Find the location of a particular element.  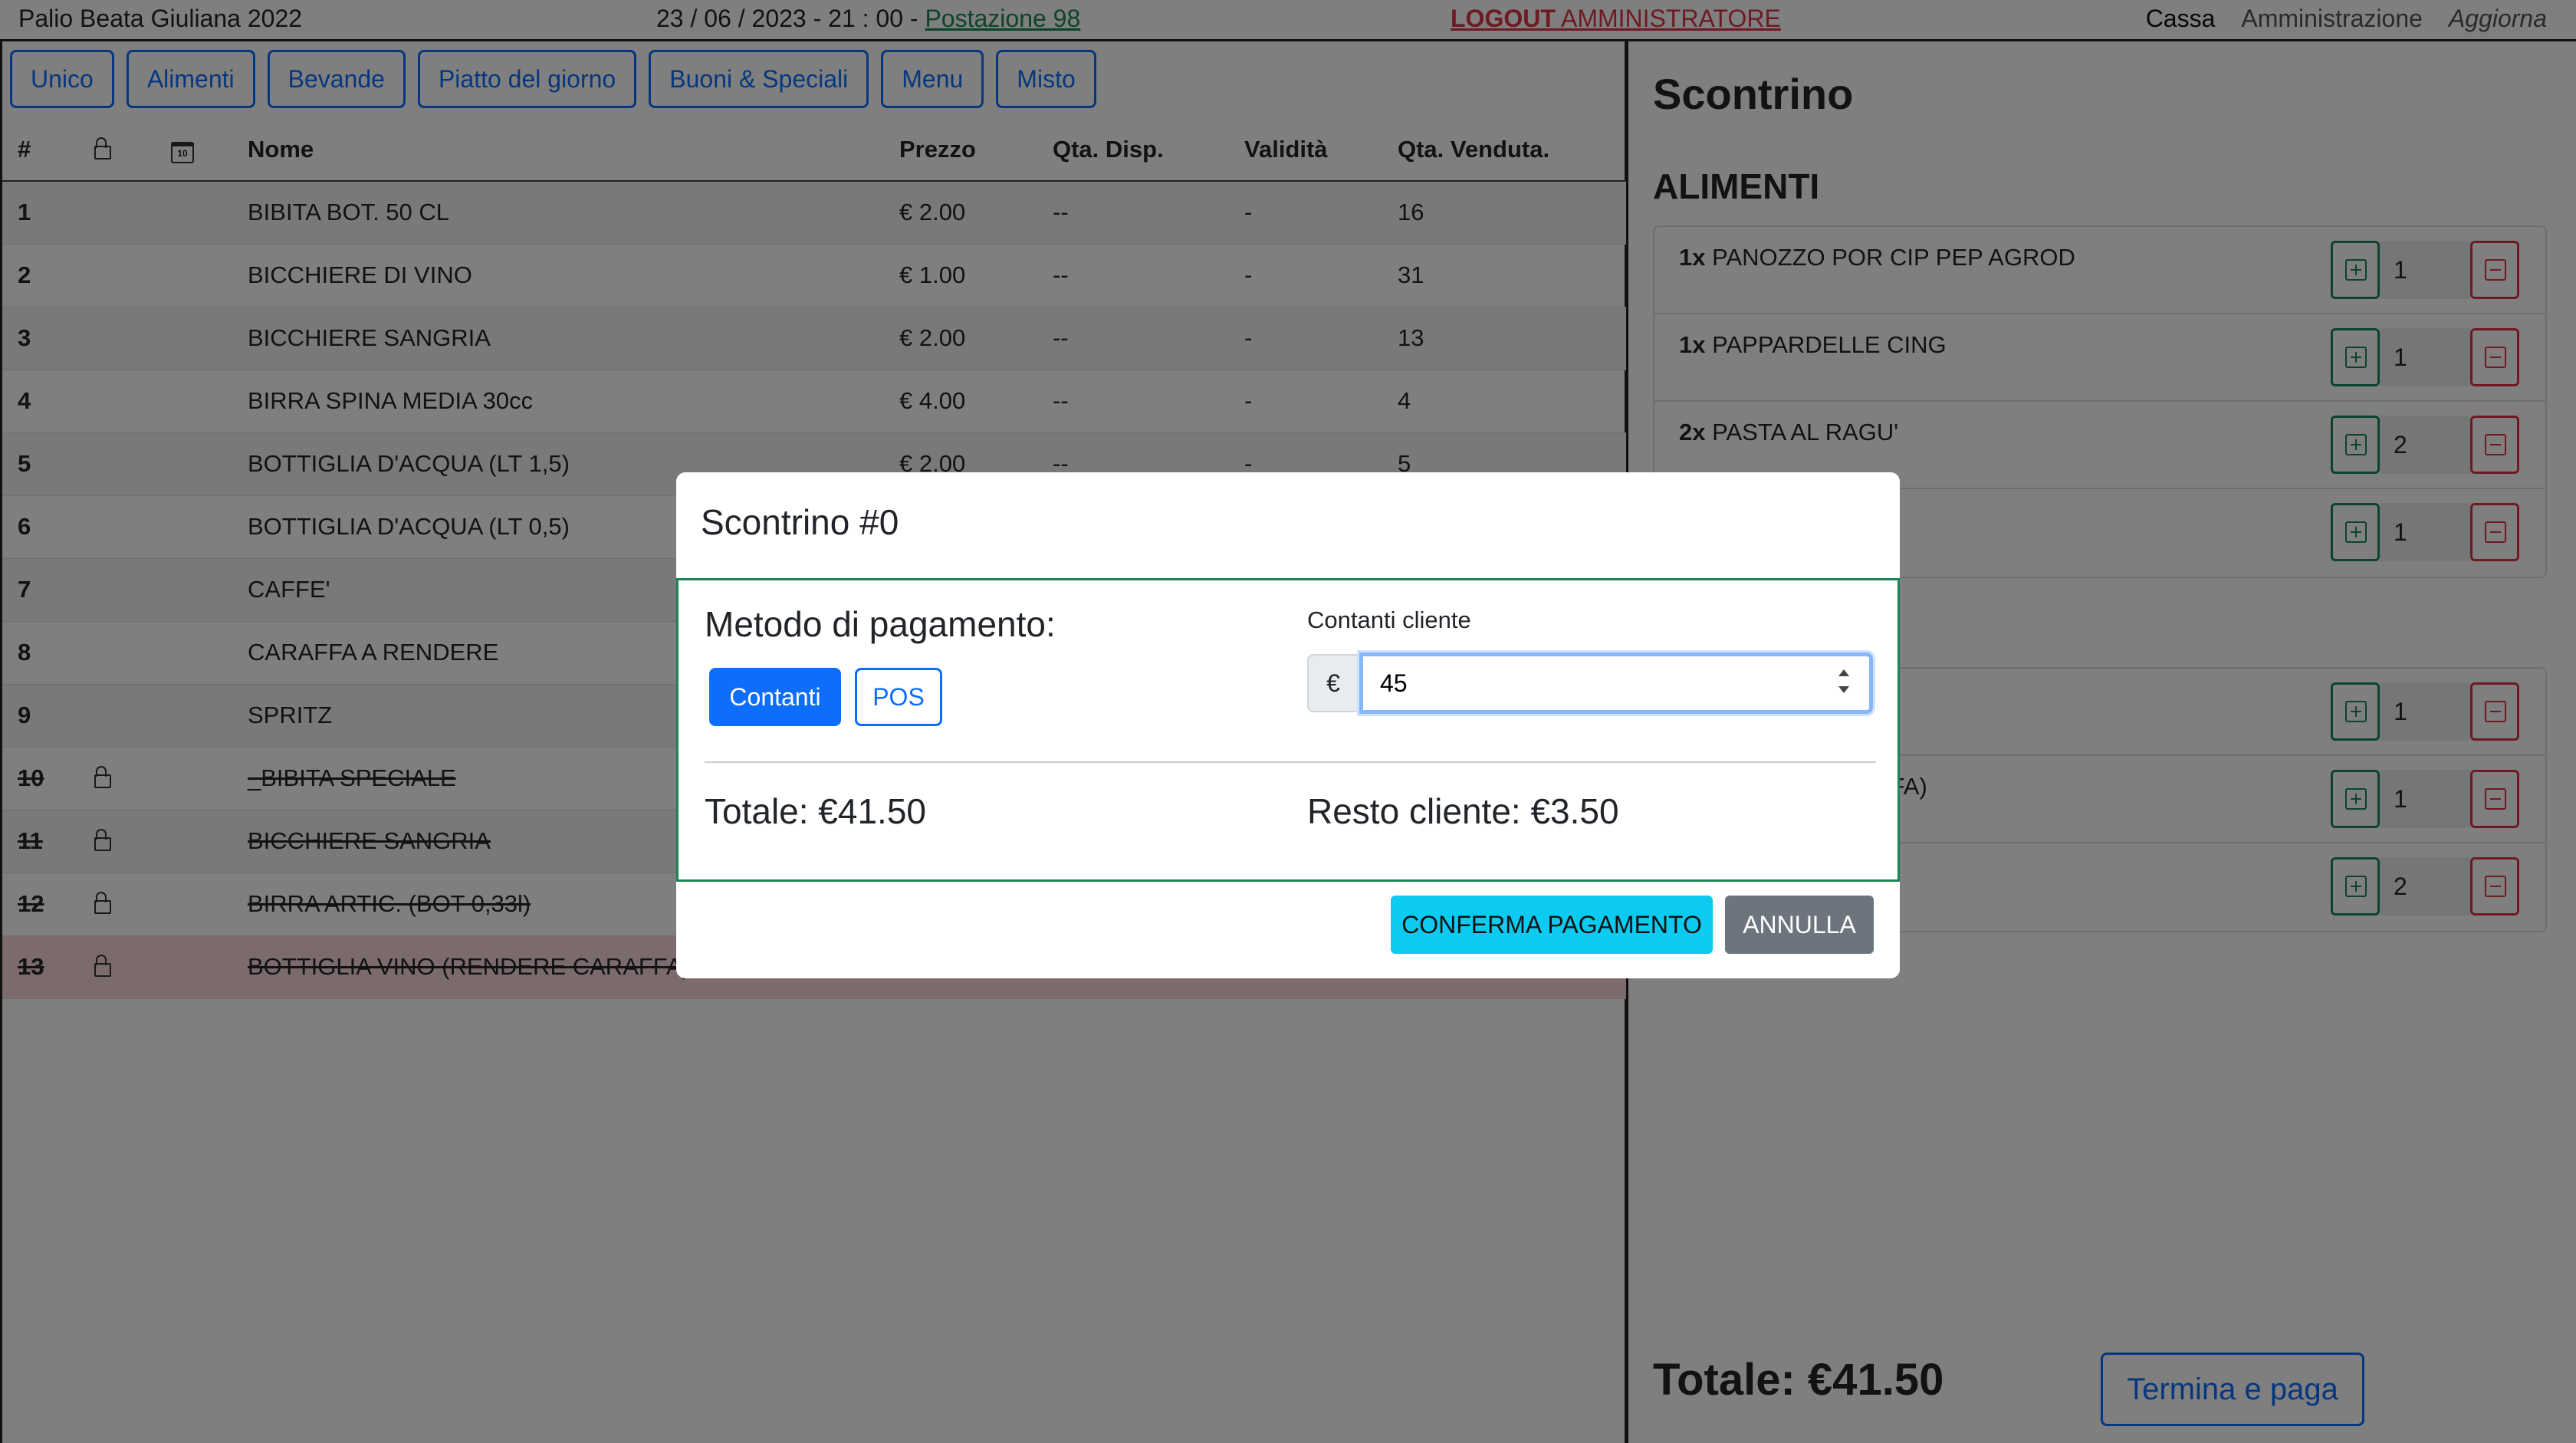

modal-change: Resto cliente: €3.50 is located at coordinates (1463, 811).